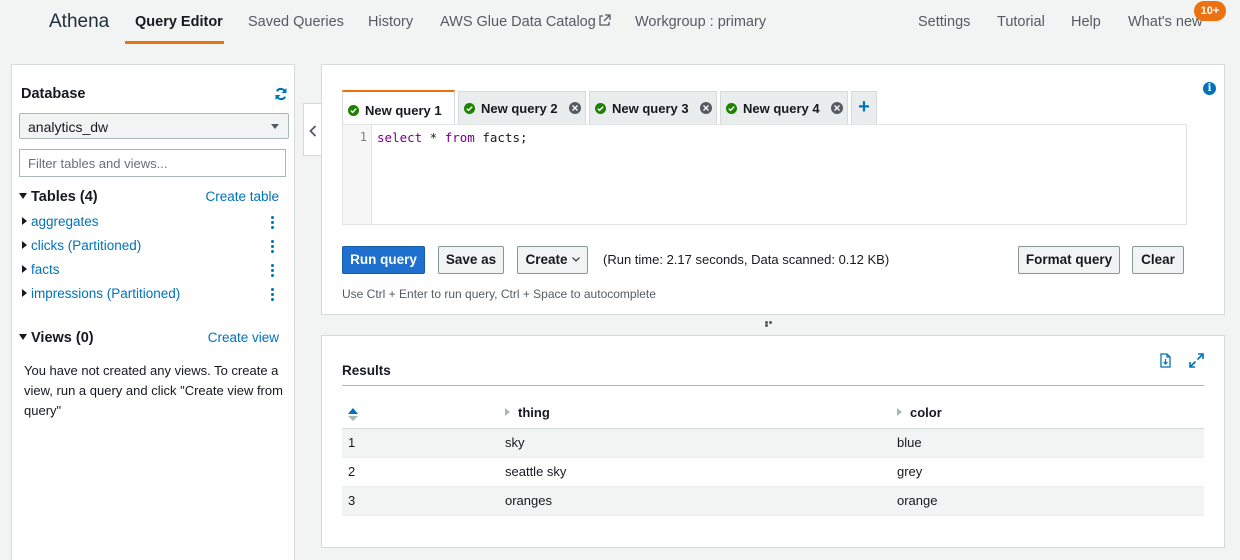 Image resolution: width=1240 pixels, height=560 pixels. I want to click on query-tab-2: New query 2, so click(522, 107).